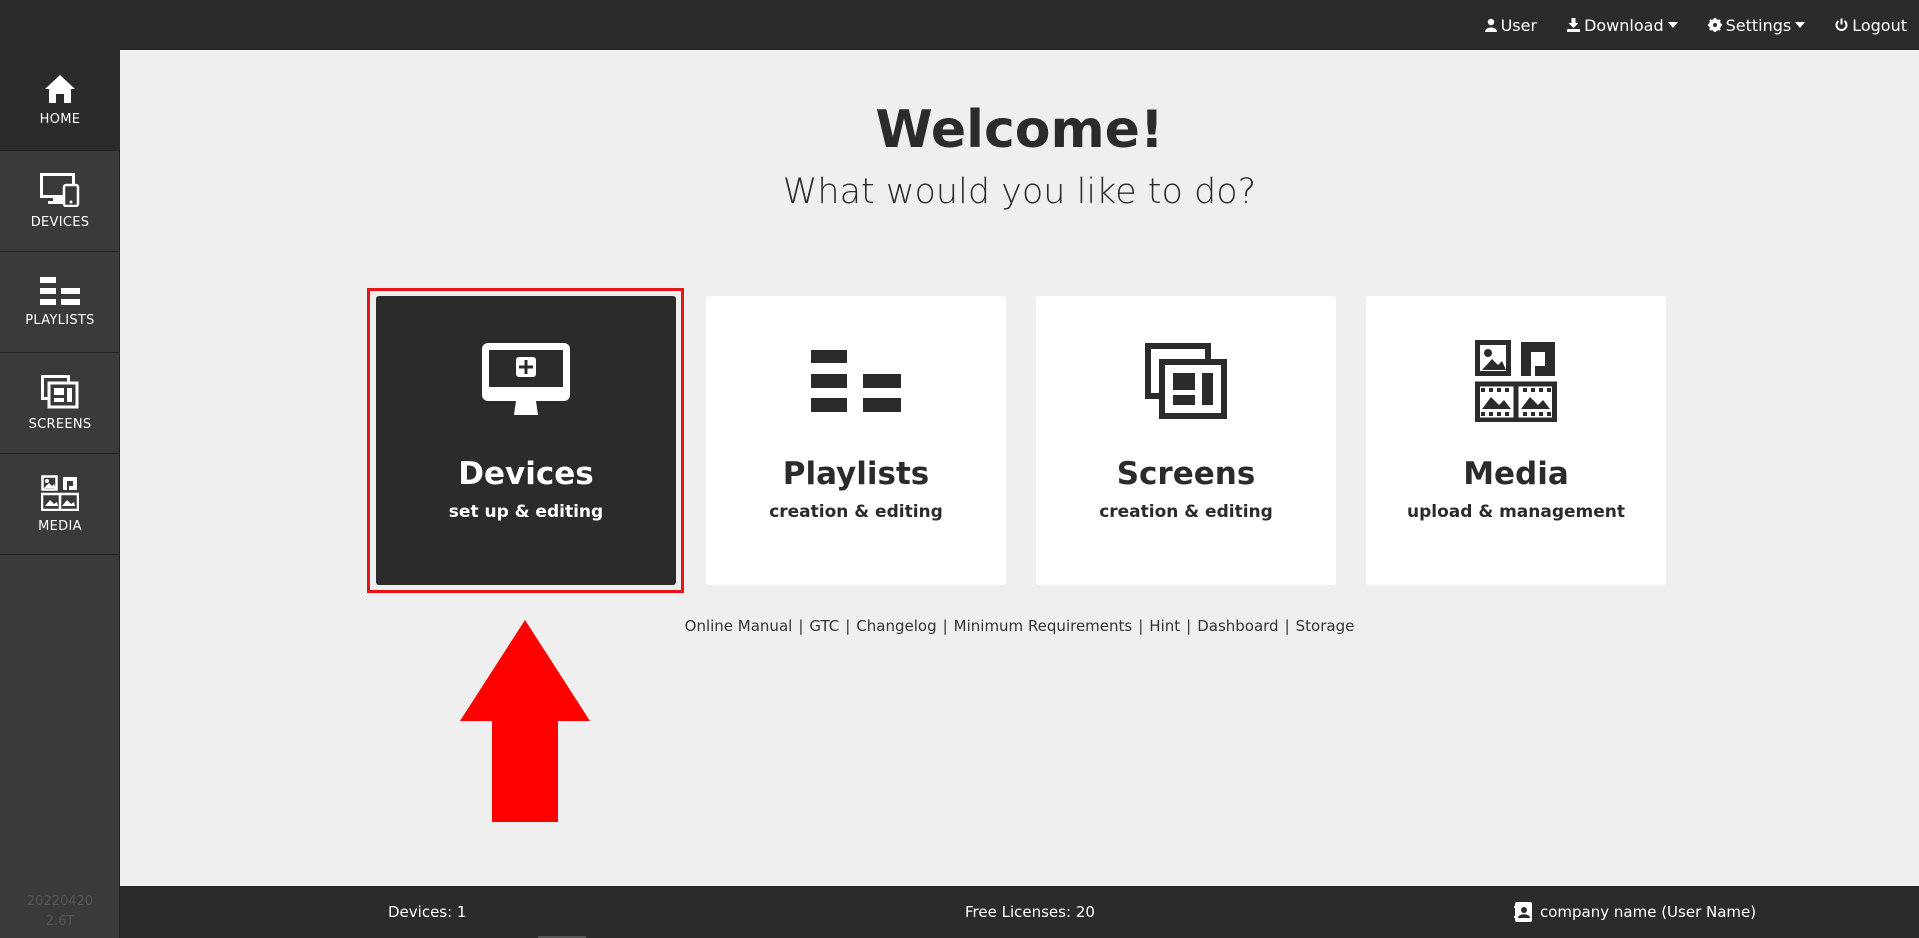 The height and width of the screenshot is (938, 1919). What do you see at coordinates (959, 25) in the screenshot?
I see `top-bar: User Download Settings Logout` at bounding box center [959, 25].